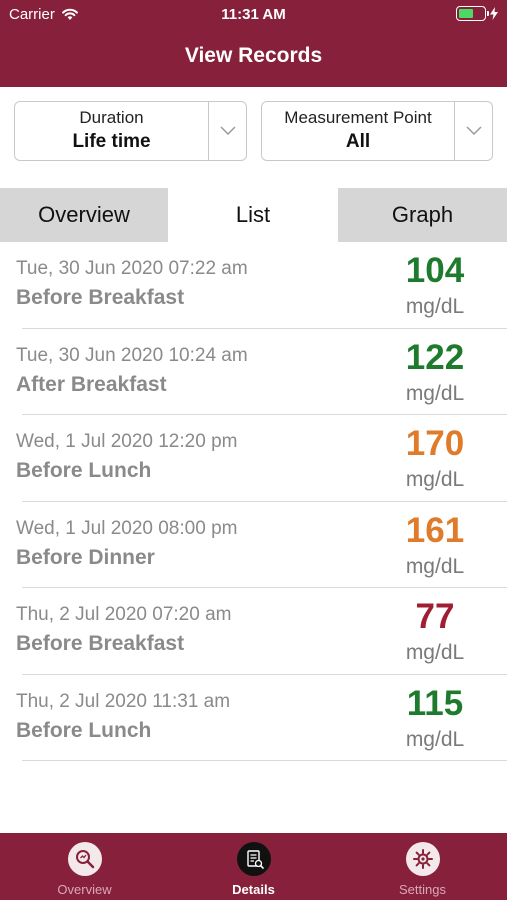  I want to click on status-bar: Carrier 11:31 AM, so click(253, 15).